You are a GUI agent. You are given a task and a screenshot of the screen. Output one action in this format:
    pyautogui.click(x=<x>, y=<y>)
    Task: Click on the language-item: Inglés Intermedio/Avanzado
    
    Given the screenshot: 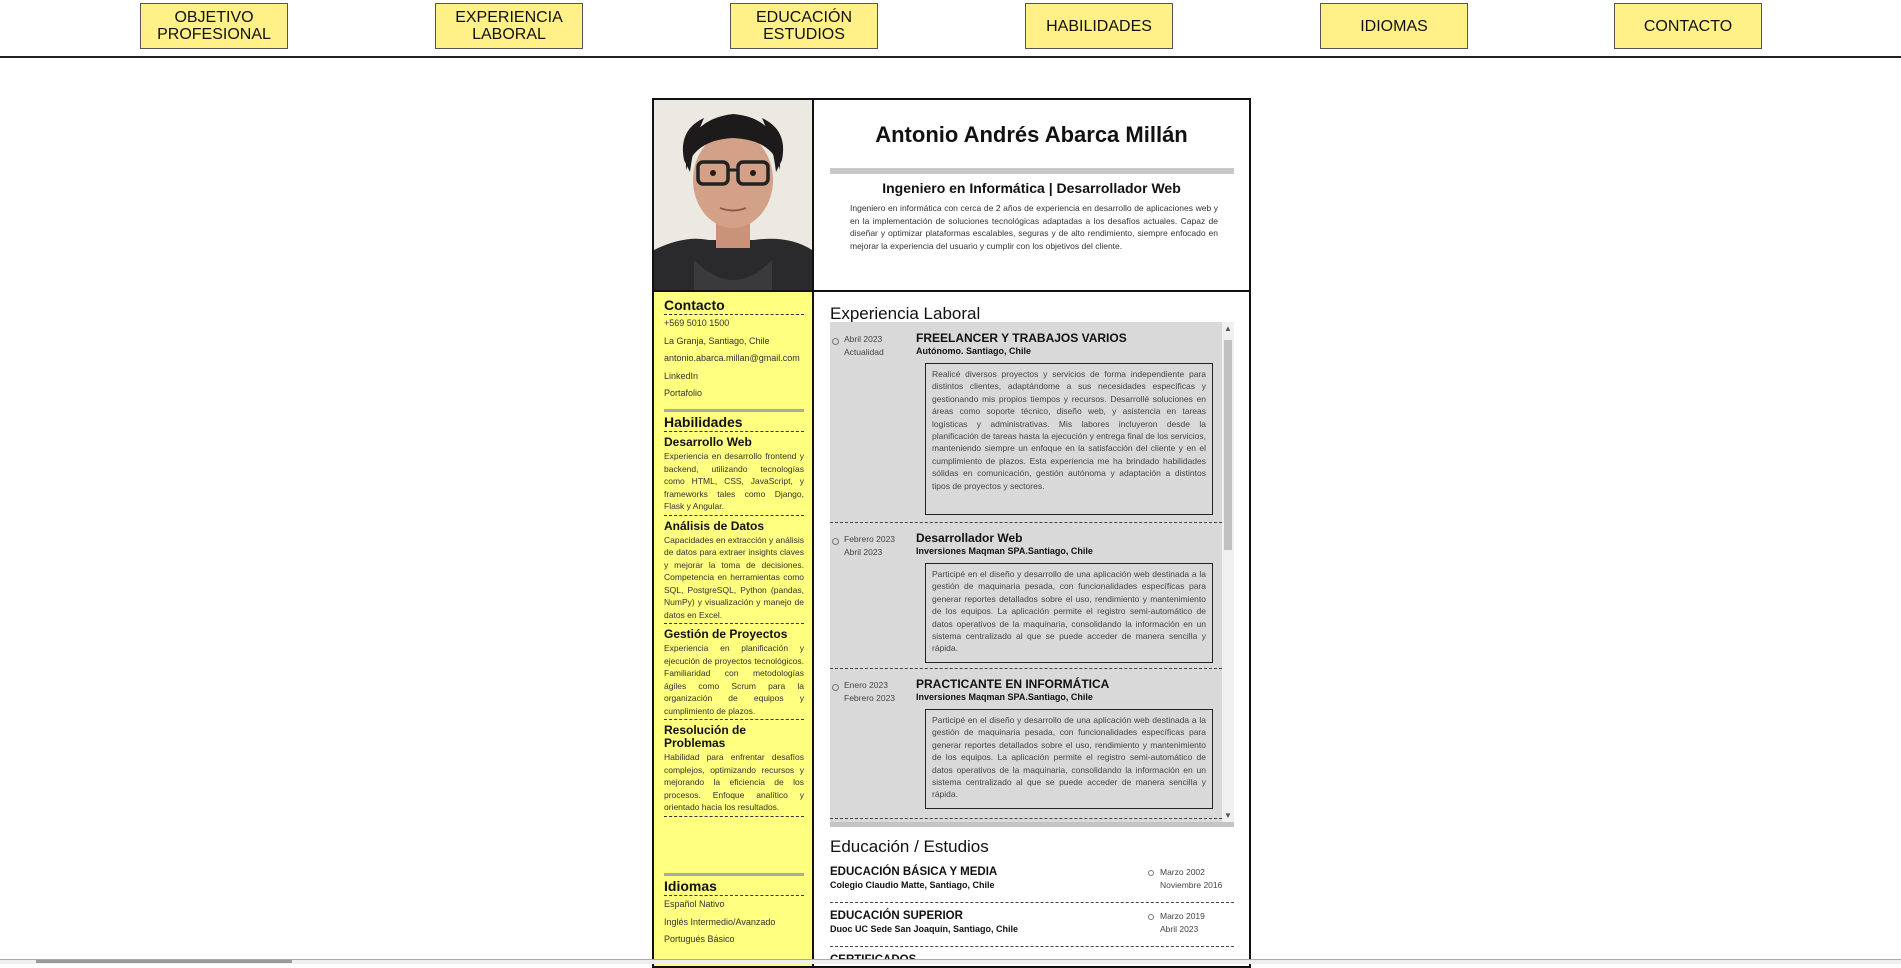 What is the action you would take?
    pyautogui.click(x=720, y=921)
    